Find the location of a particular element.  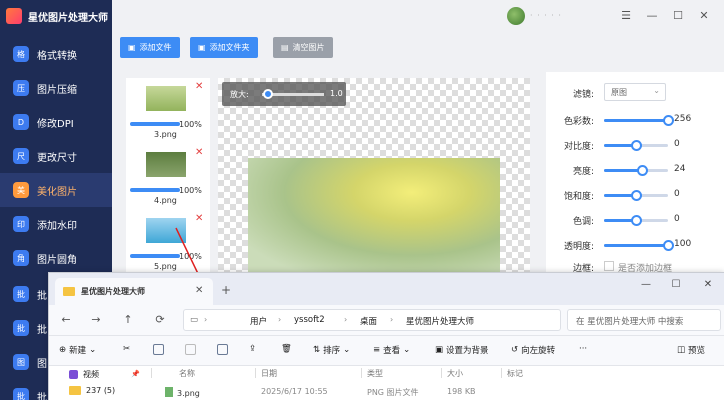

preview-image is located at coordinates (374, 215).